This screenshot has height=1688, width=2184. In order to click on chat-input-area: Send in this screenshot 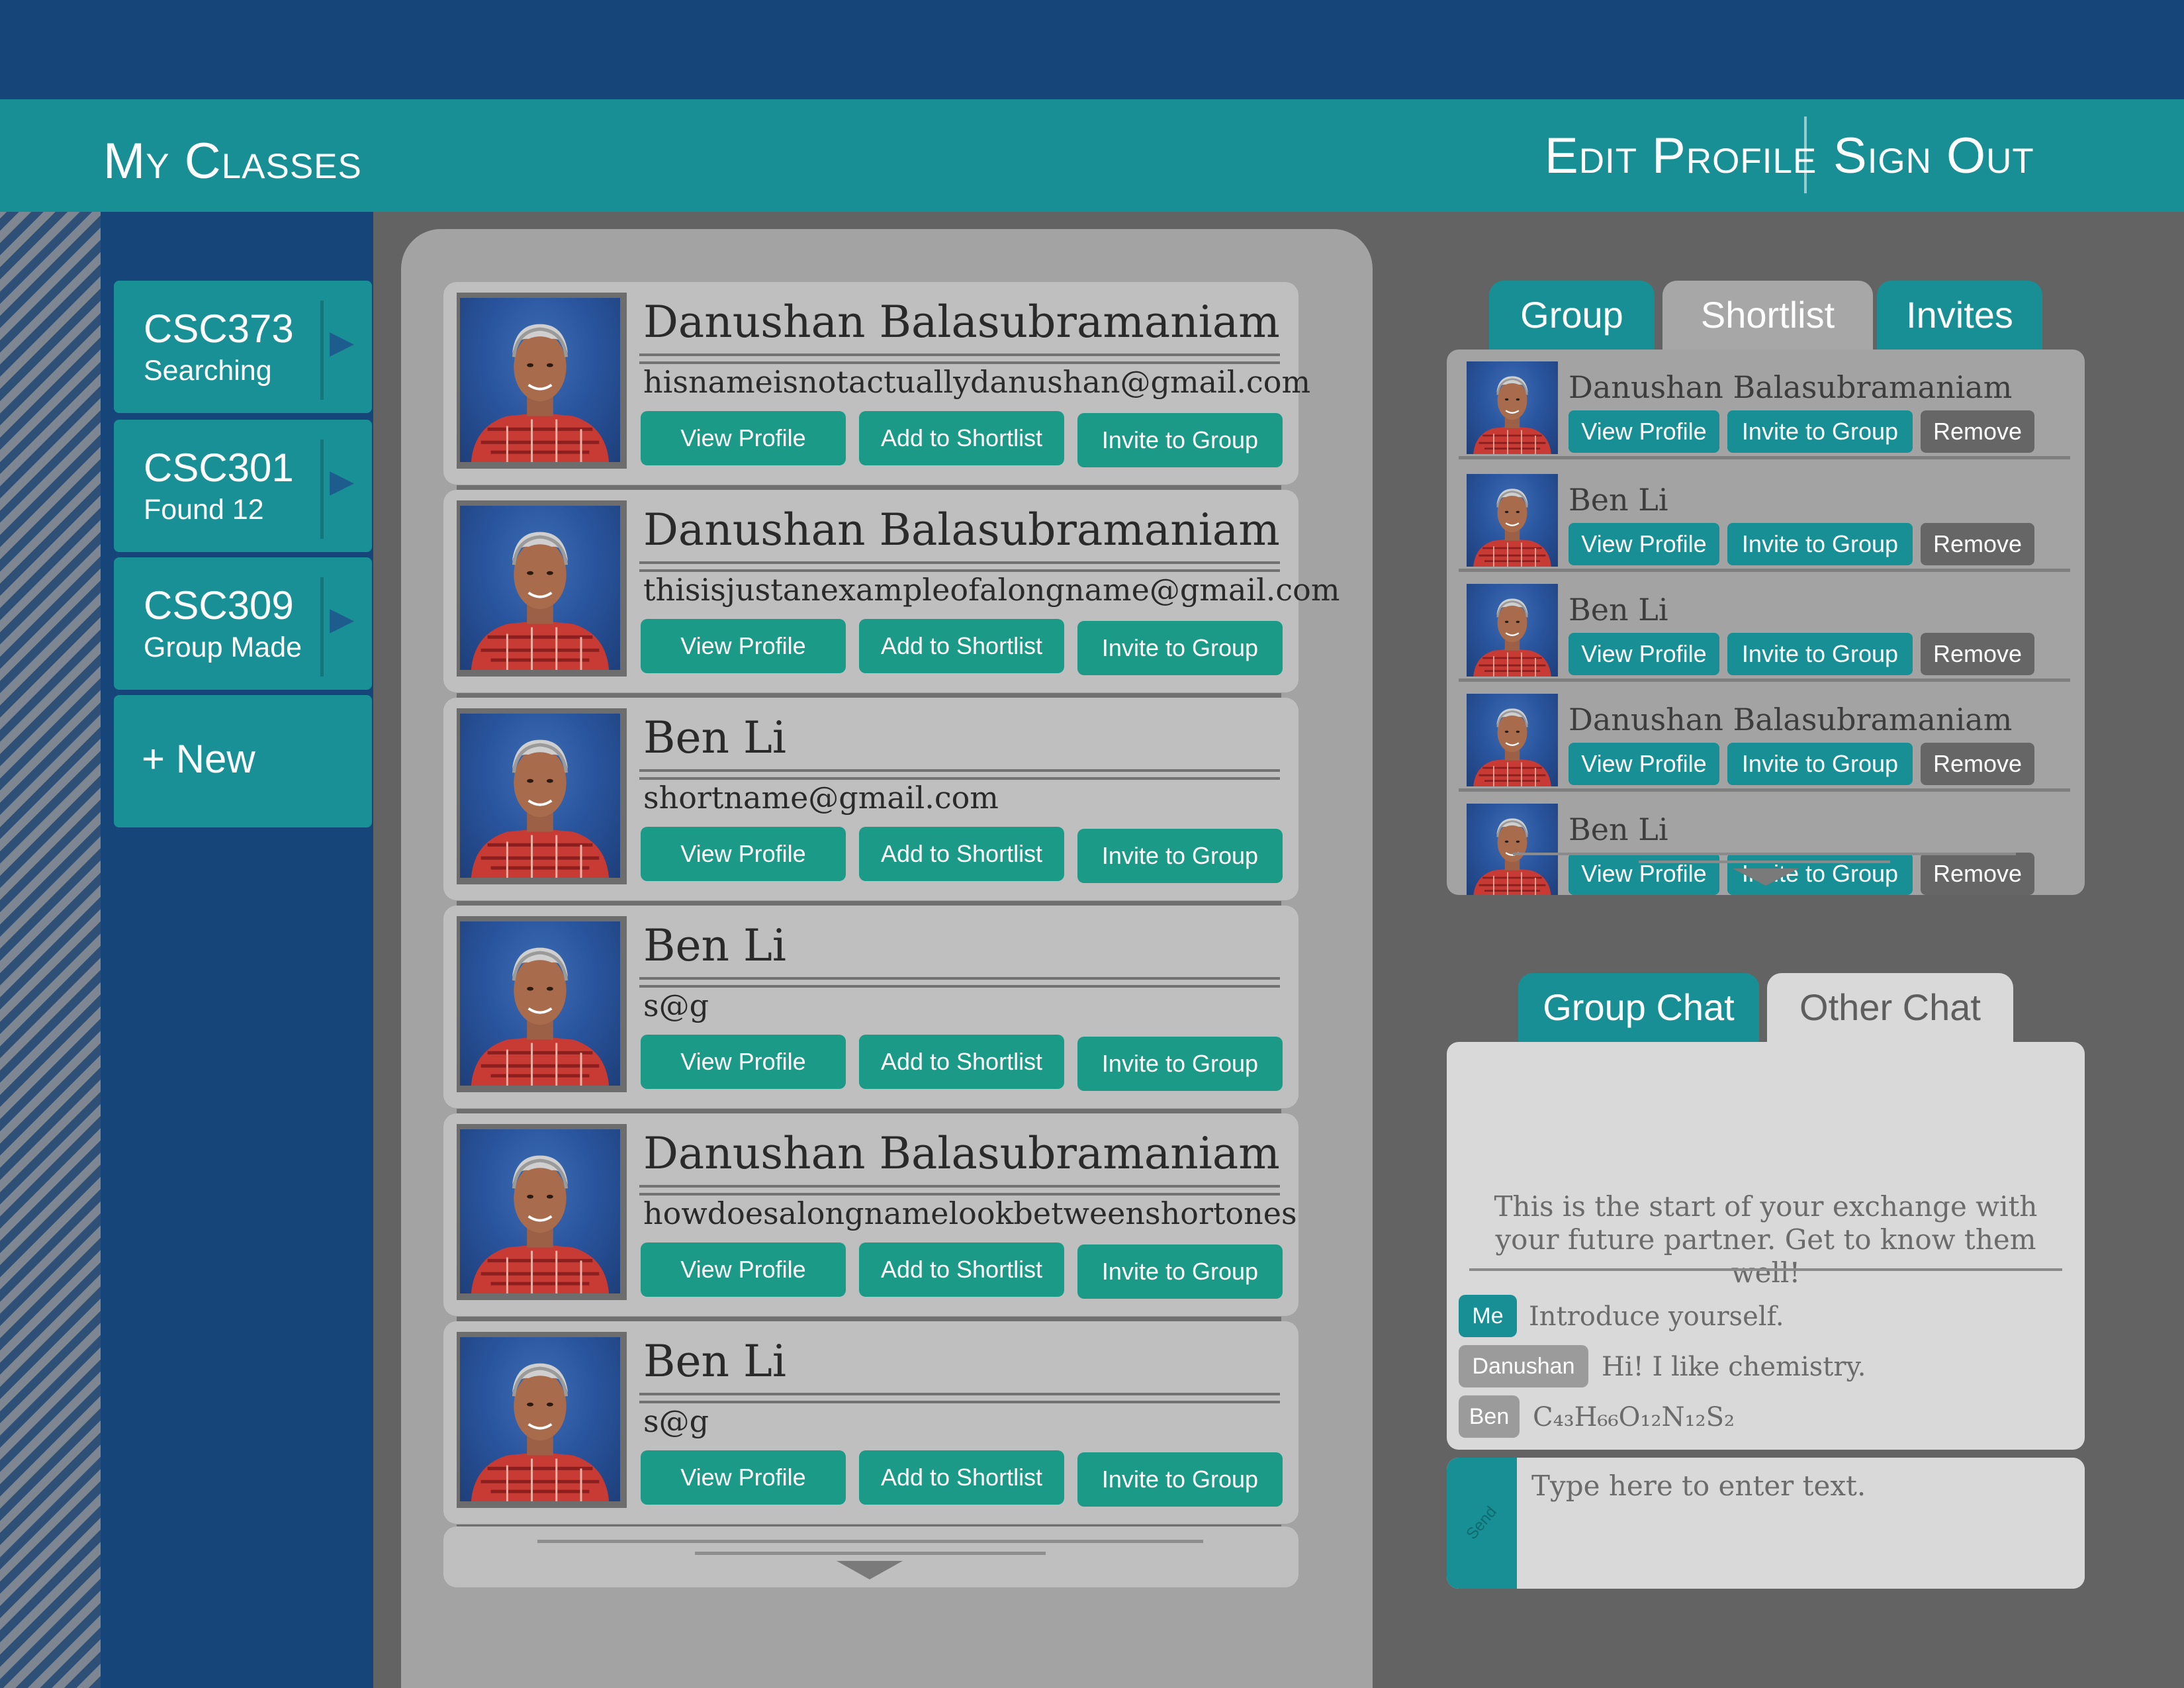, I will do `click(1766, 1523)`.